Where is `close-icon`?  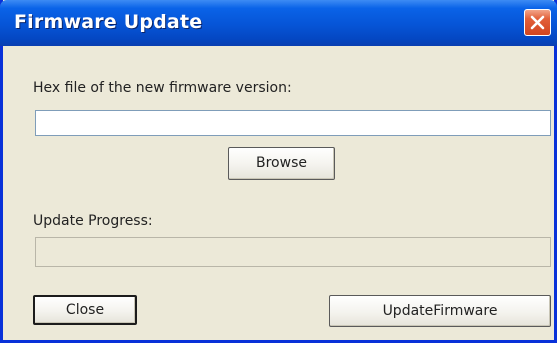 close-icon is located at coordinates (537, 22).